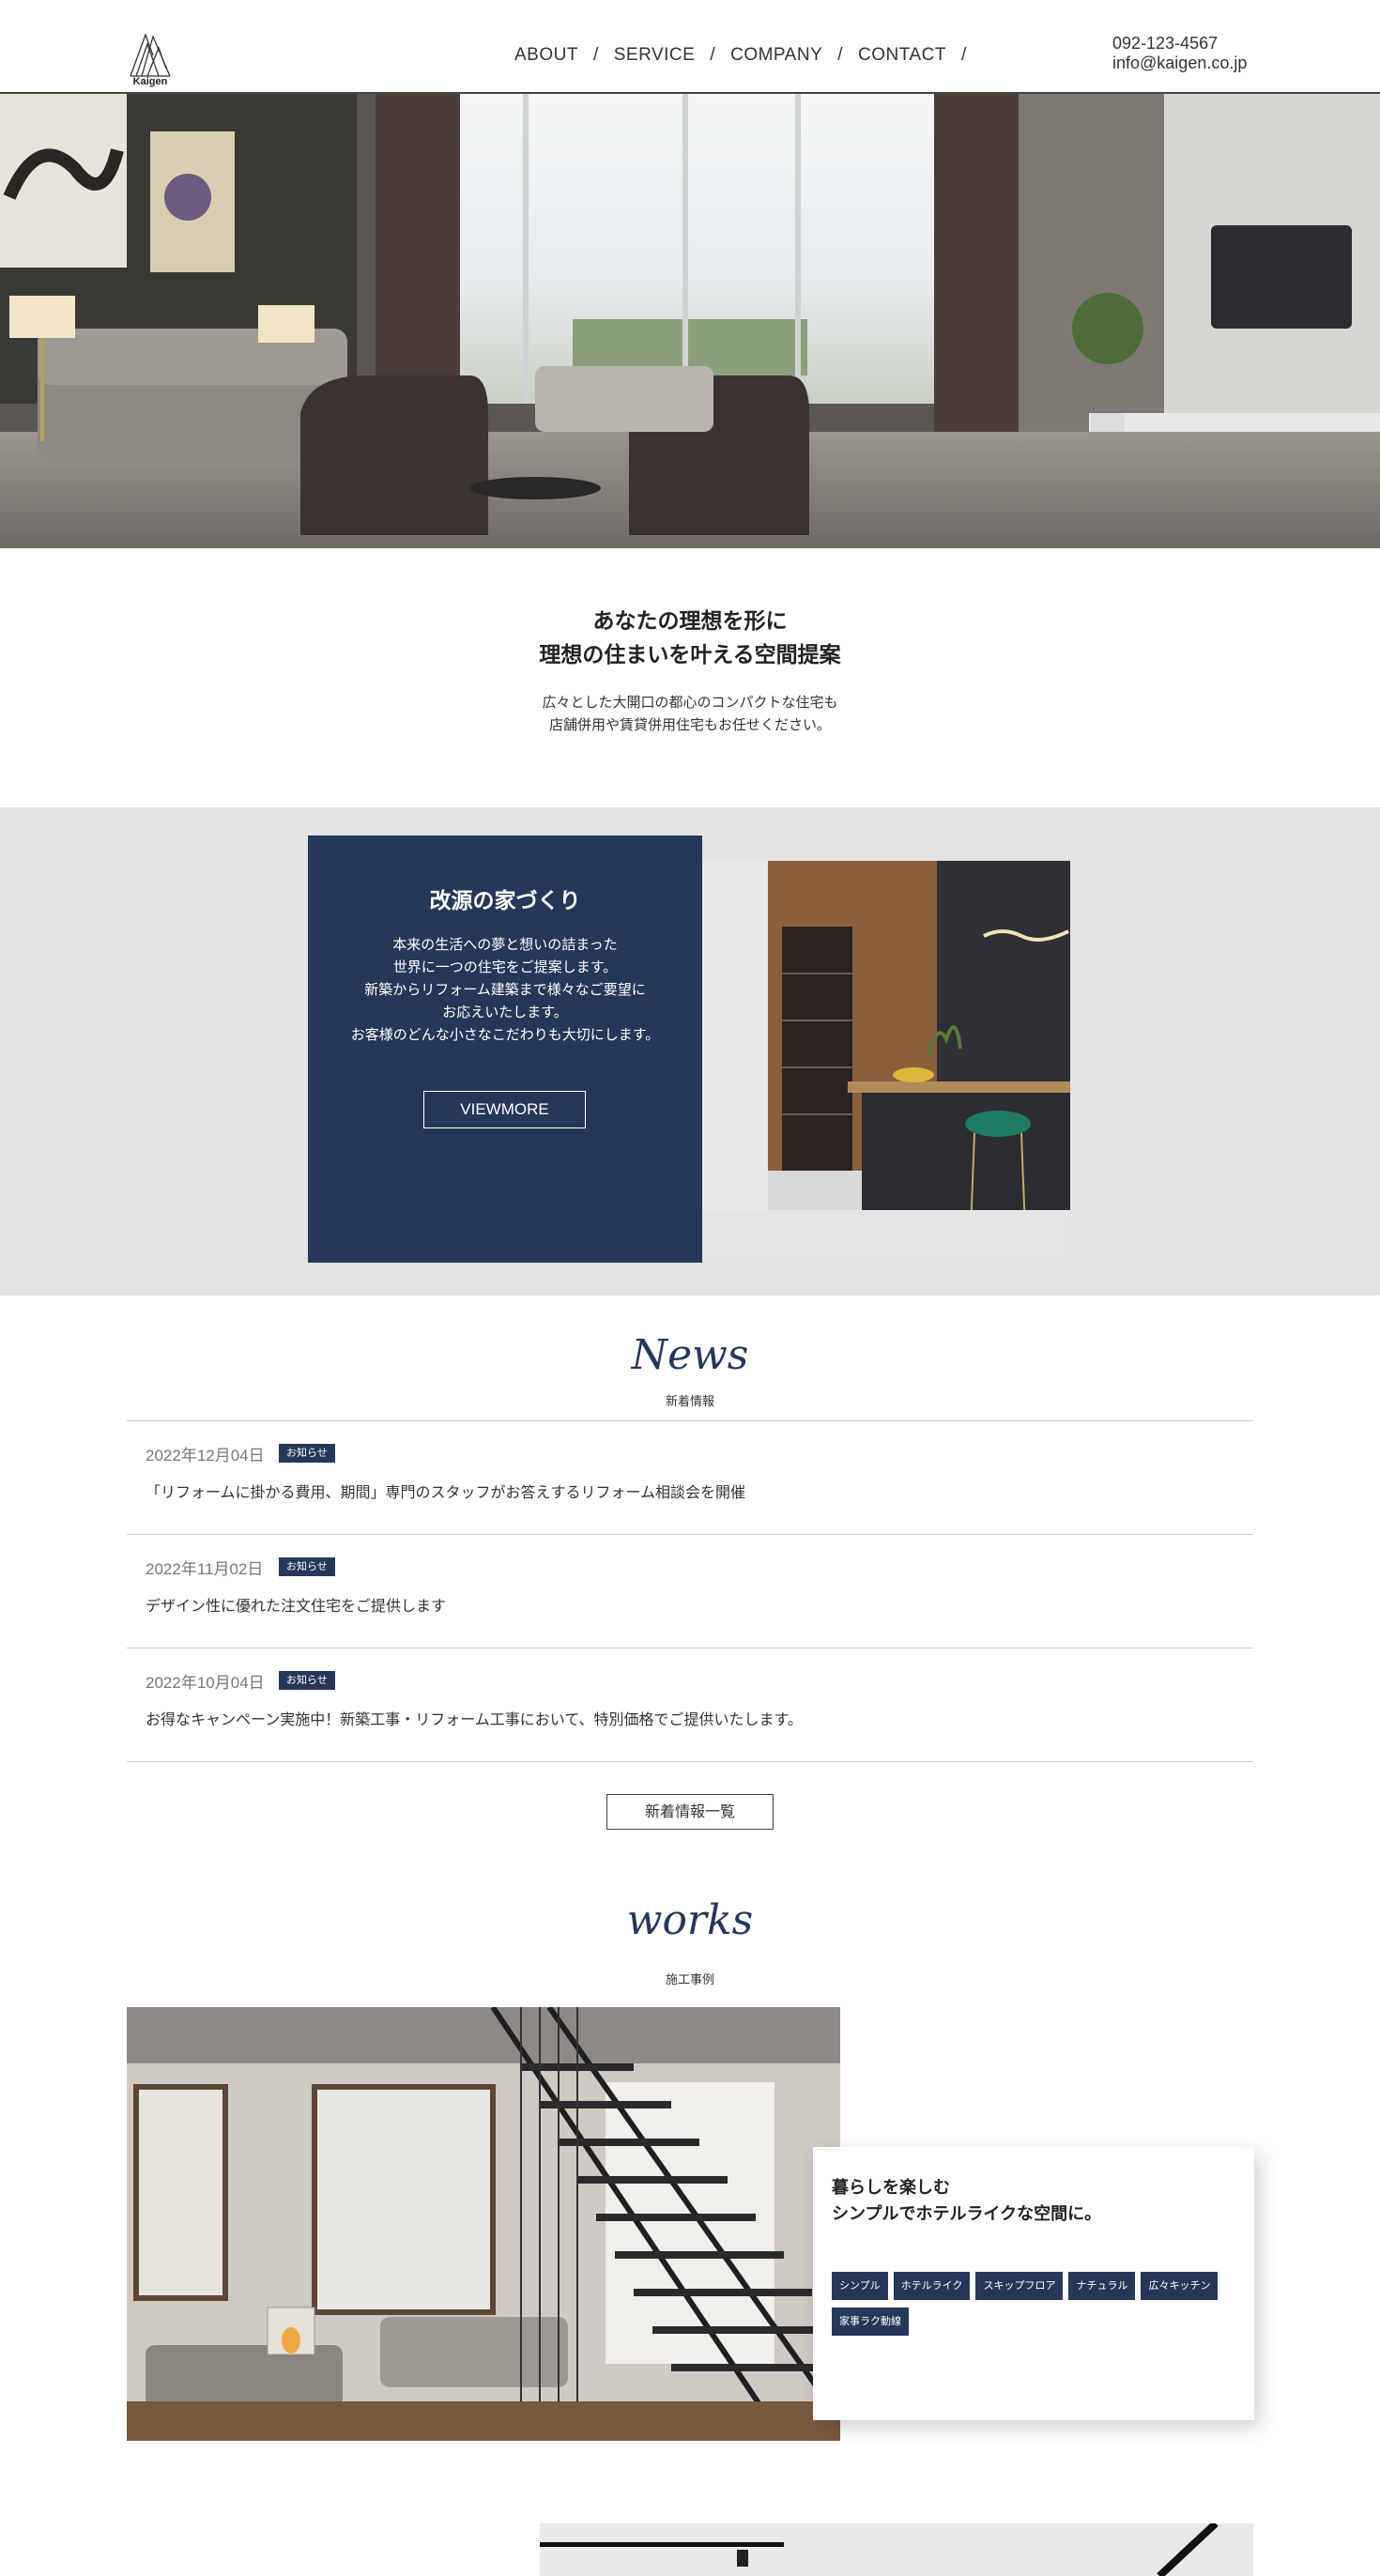 The image size is (1380, 2576). I want to click on works-title: 暮らしを楽しむ シンプルでホテルライクな空間に。, so click(967, 2202).